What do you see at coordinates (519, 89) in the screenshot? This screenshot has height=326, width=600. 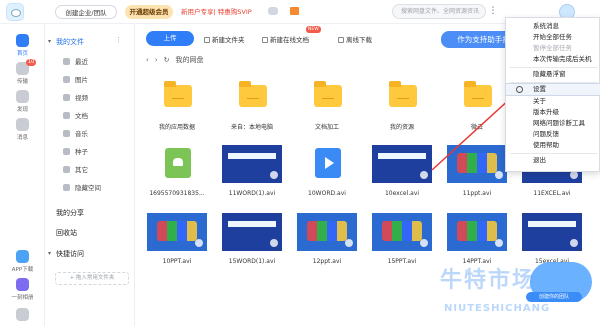 I see `gear-icon` at bounding box center [519, 89].